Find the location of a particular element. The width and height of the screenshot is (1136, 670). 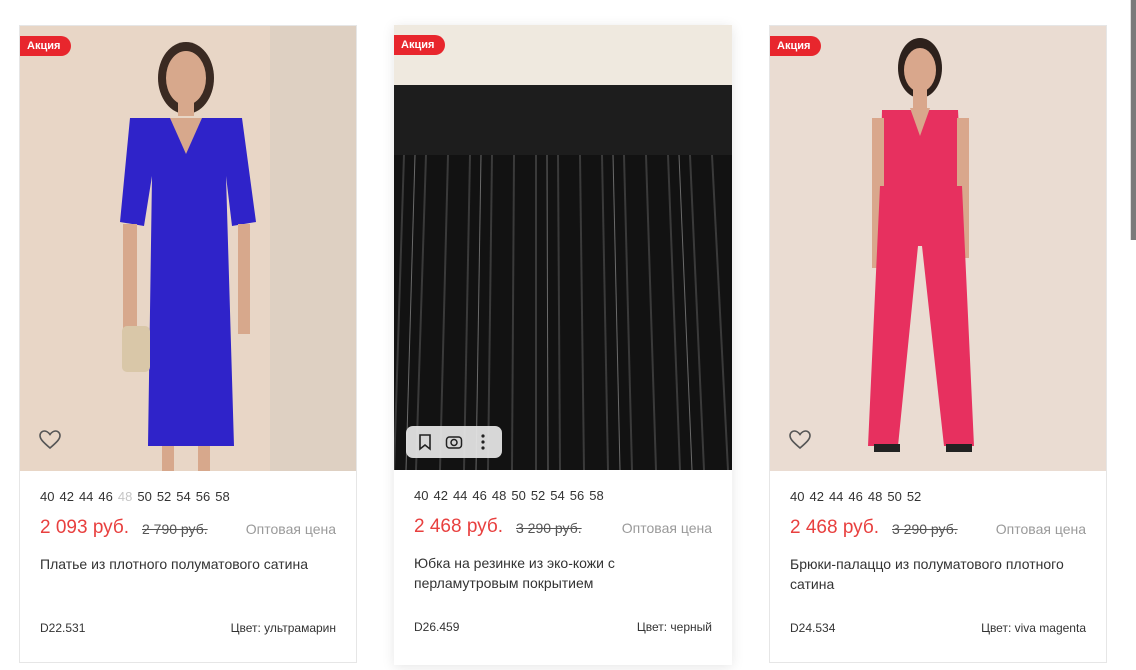

product-color: Цвет: черный is located at coordinates (674, 627).